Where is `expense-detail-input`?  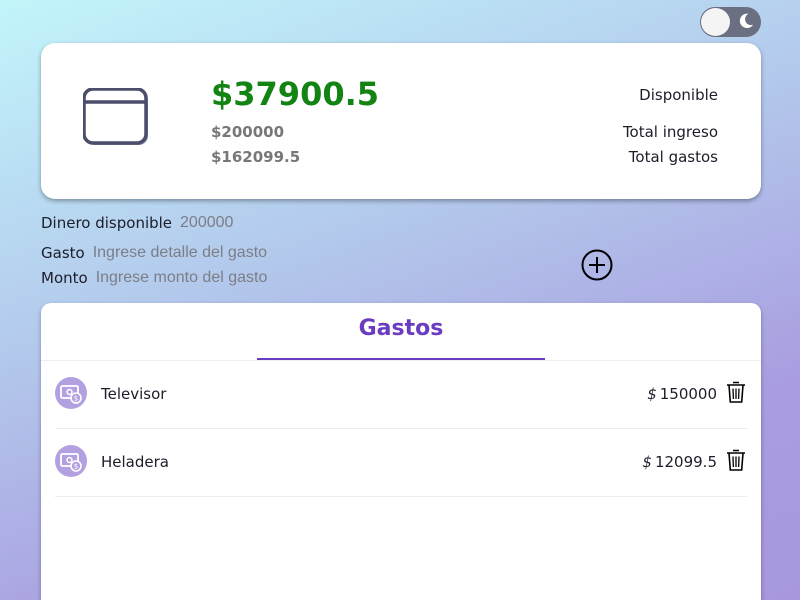
expense-detail-input is located at coordinates (222, 253).